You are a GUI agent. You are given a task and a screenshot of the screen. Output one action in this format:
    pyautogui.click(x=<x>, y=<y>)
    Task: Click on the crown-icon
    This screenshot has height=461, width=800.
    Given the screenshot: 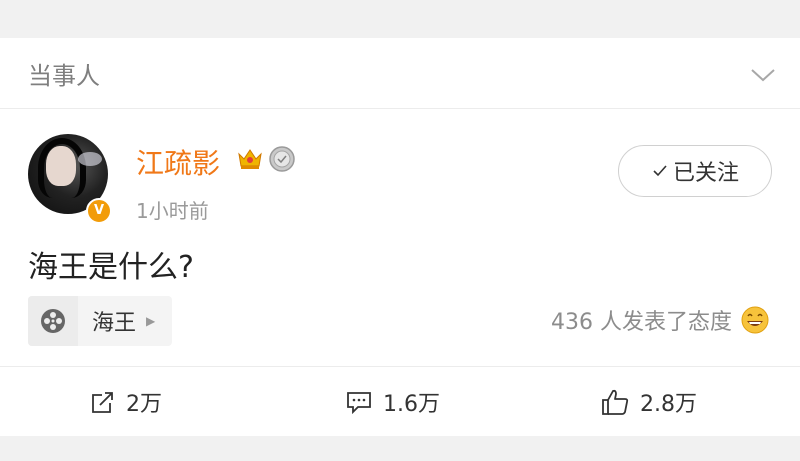 What is the action you would take?
    pyautogui.click(x=250, y=158)
    